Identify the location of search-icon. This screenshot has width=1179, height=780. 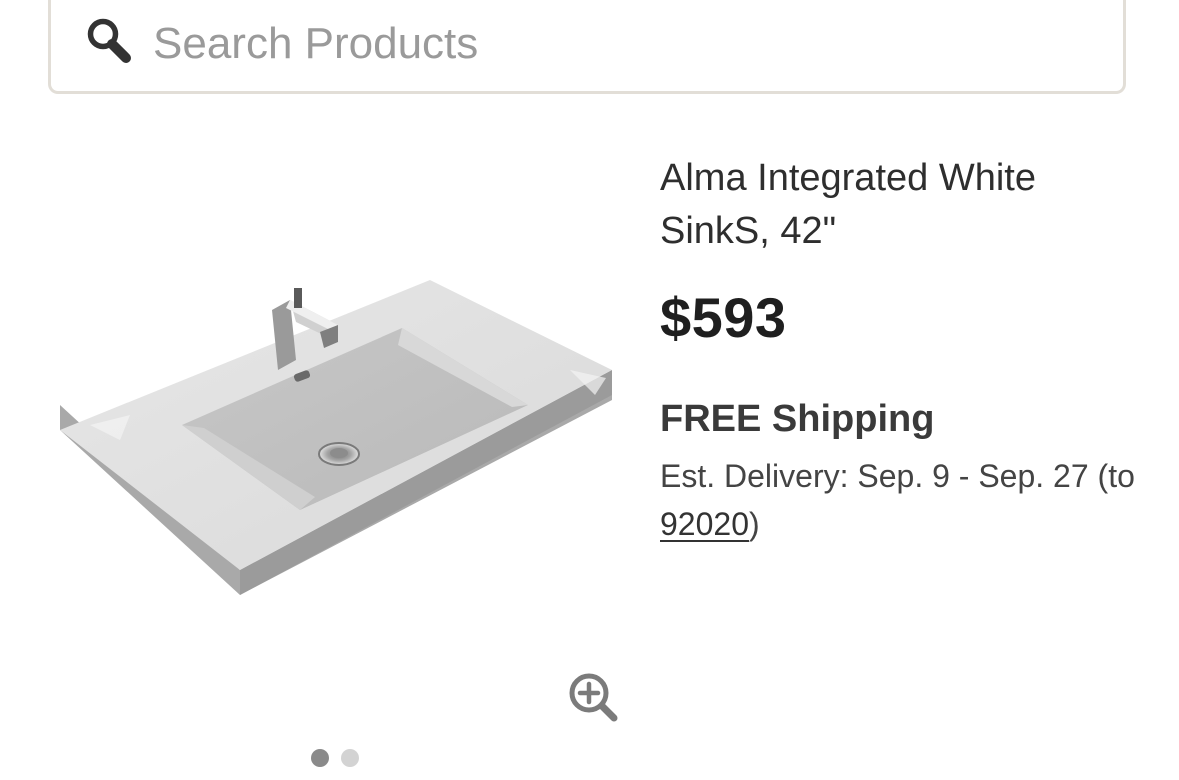
(109, 42).